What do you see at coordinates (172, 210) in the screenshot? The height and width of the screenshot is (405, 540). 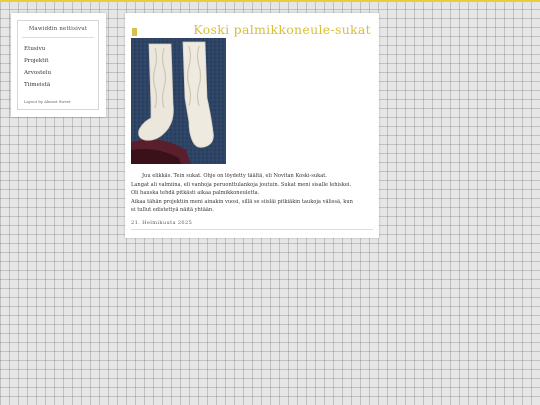 I see `post-paragraph: ei tullut edistettyä näitä yhtään.` at bounding box center [172, 210].